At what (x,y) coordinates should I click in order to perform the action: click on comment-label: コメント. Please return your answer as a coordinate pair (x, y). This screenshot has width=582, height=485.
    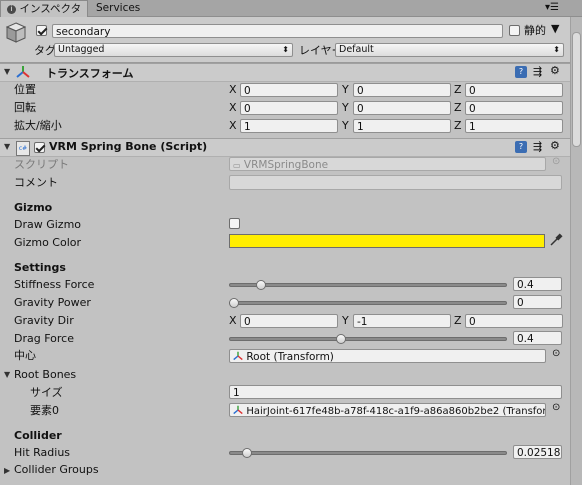
    Looking at the image, I should click on (36, 182).